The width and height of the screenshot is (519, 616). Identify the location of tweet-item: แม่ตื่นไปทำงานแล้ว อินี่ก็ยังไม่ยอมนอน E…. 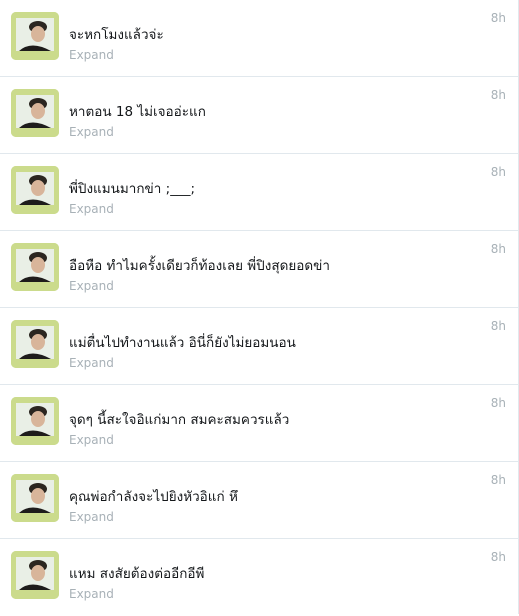
(259, 346).